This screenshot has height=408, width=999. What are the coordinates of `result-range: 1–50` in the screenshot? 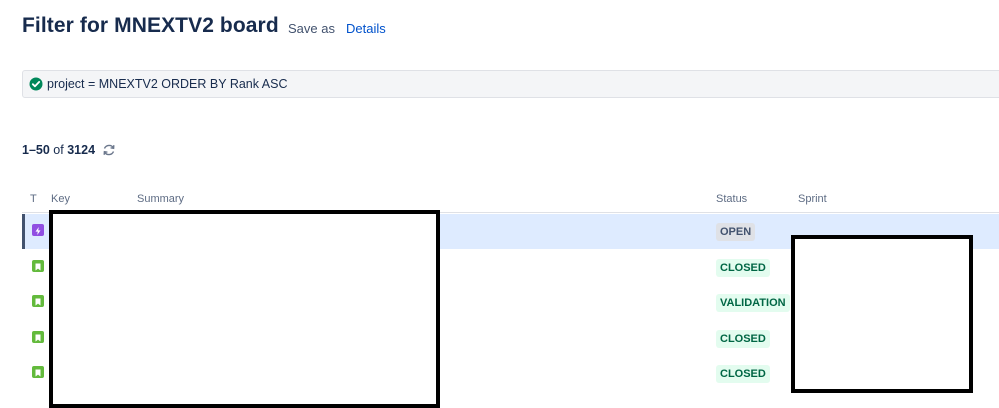 It's located at (36, 150).